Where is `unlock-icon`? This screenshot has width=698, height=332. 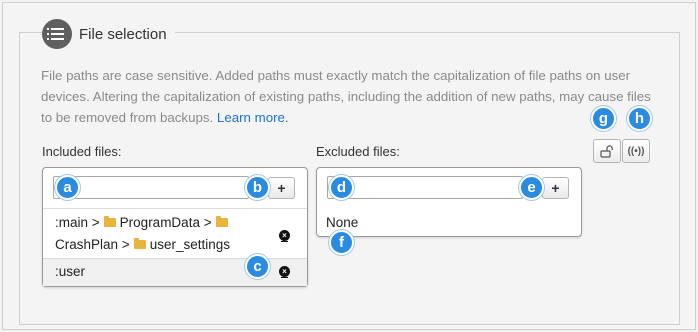 unlock-icon is located at coordinates (606, 151).